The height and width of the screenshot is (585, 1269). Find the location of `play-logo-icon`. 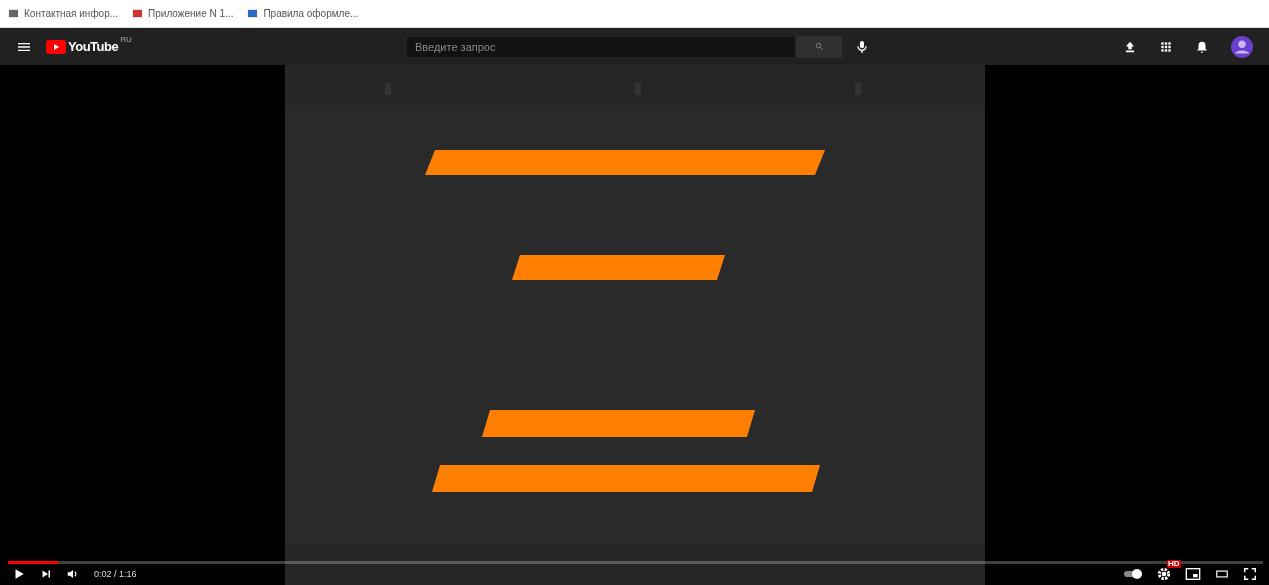

play-logo-icon is located at coordinates (56, 46).